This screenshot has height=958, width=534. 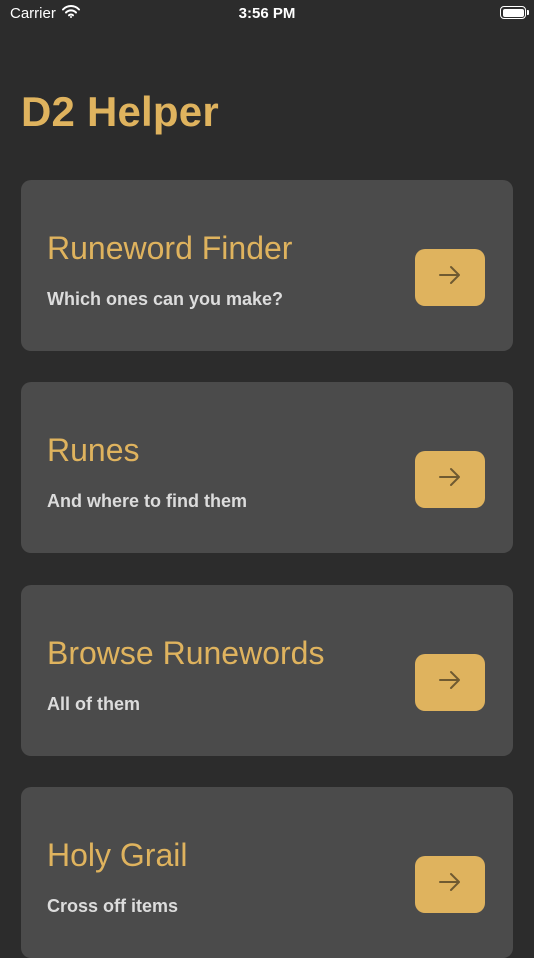 What do you see at coordinates (147, 501) in the screenshot?
I see `card-subtitle: And where to find them` at bounding box center [147, 501].